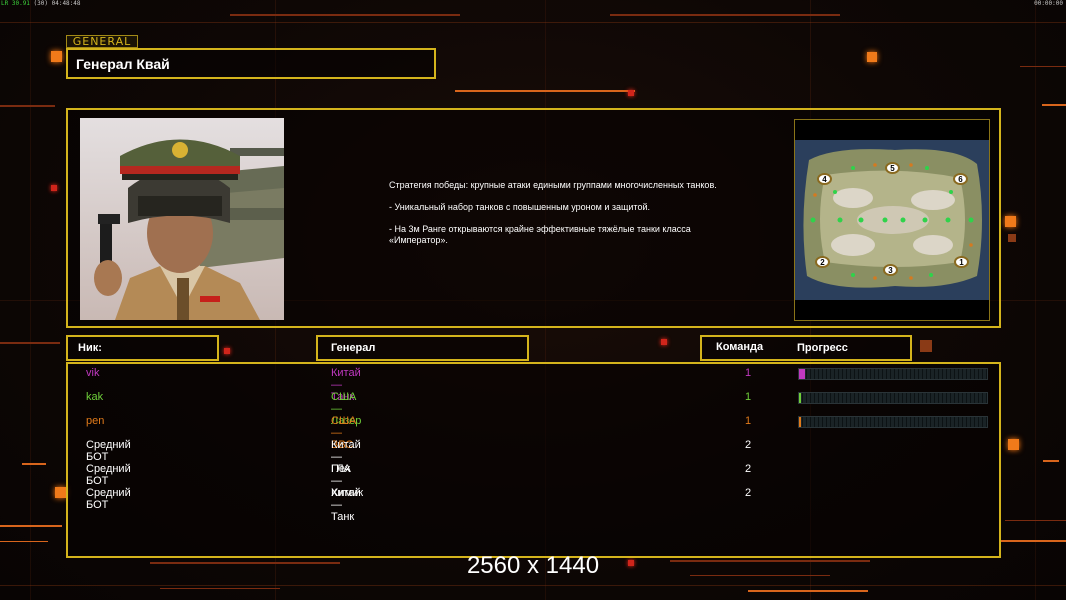 This screenshot has width=1066, height=600. I want to click on start-position-marker: 5, so click(892, 168).